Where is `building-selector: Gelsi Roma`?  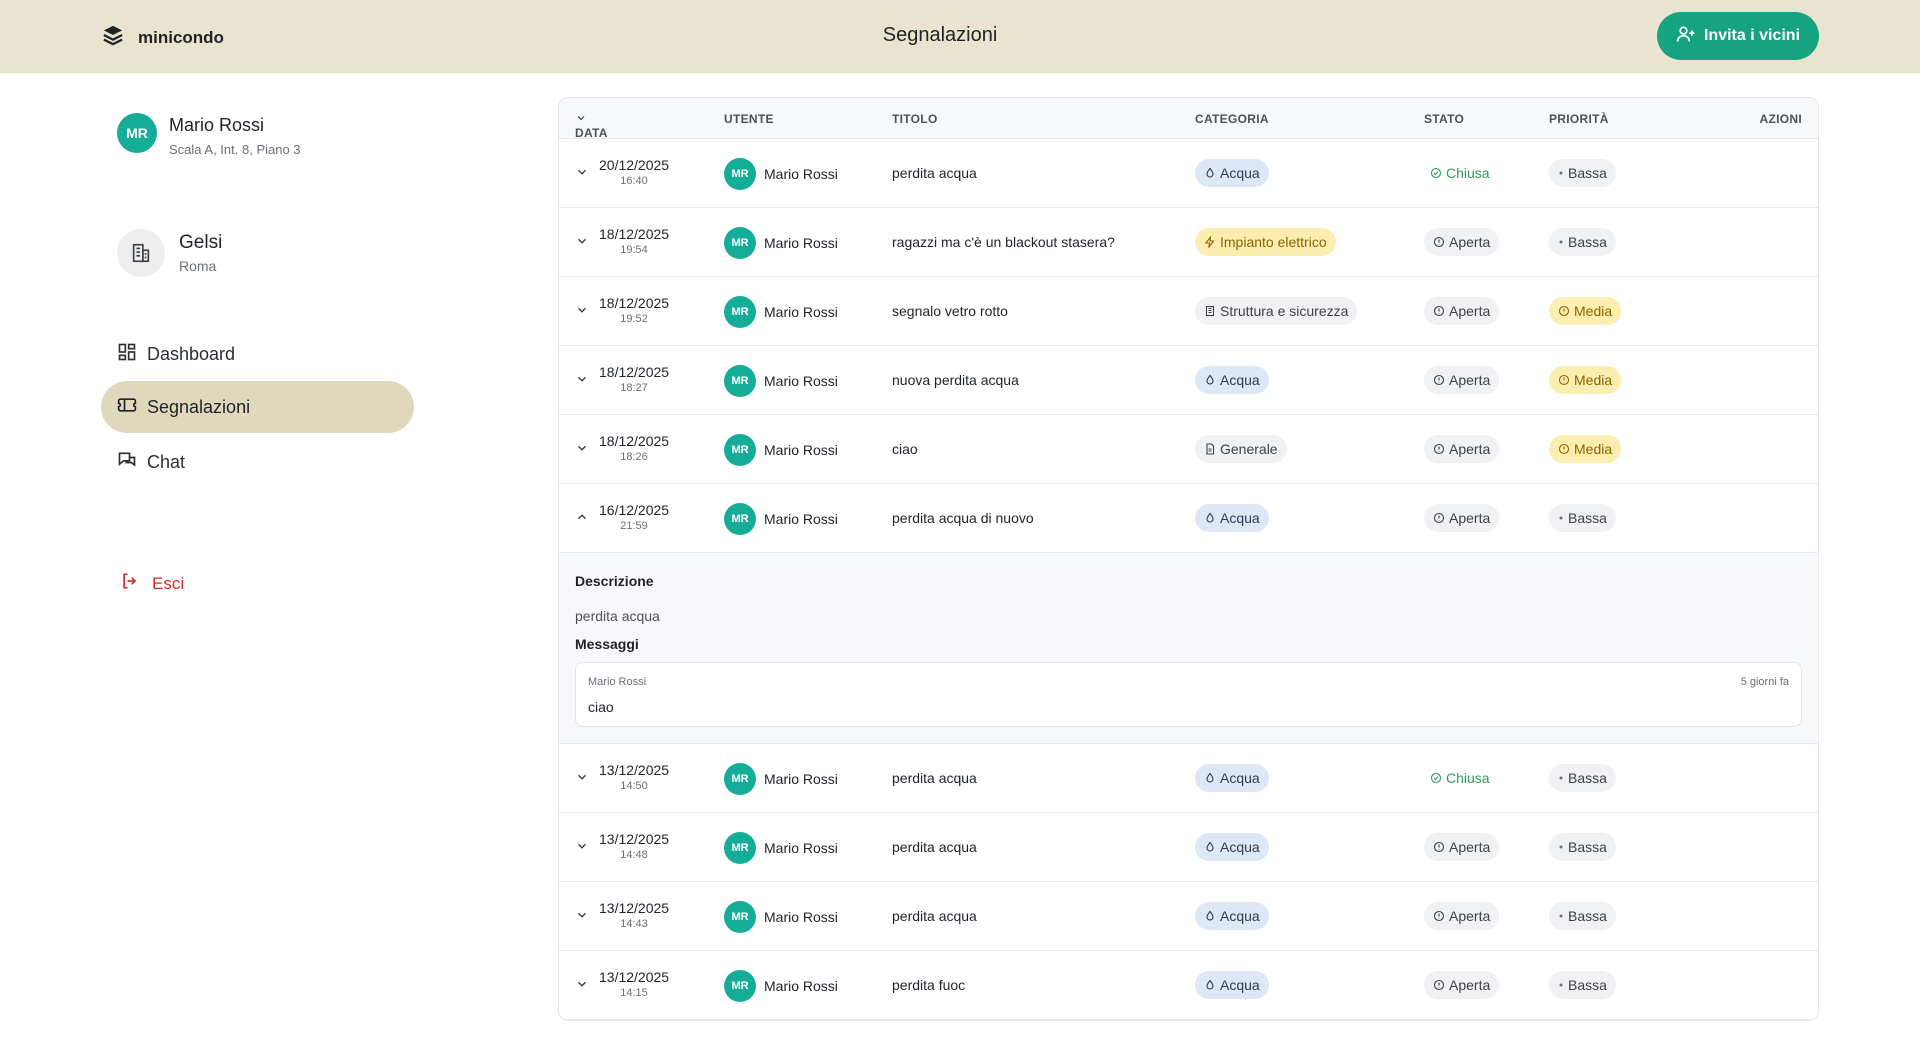
building-selector: Gelsi Roma is located at coordinates (169, 253).